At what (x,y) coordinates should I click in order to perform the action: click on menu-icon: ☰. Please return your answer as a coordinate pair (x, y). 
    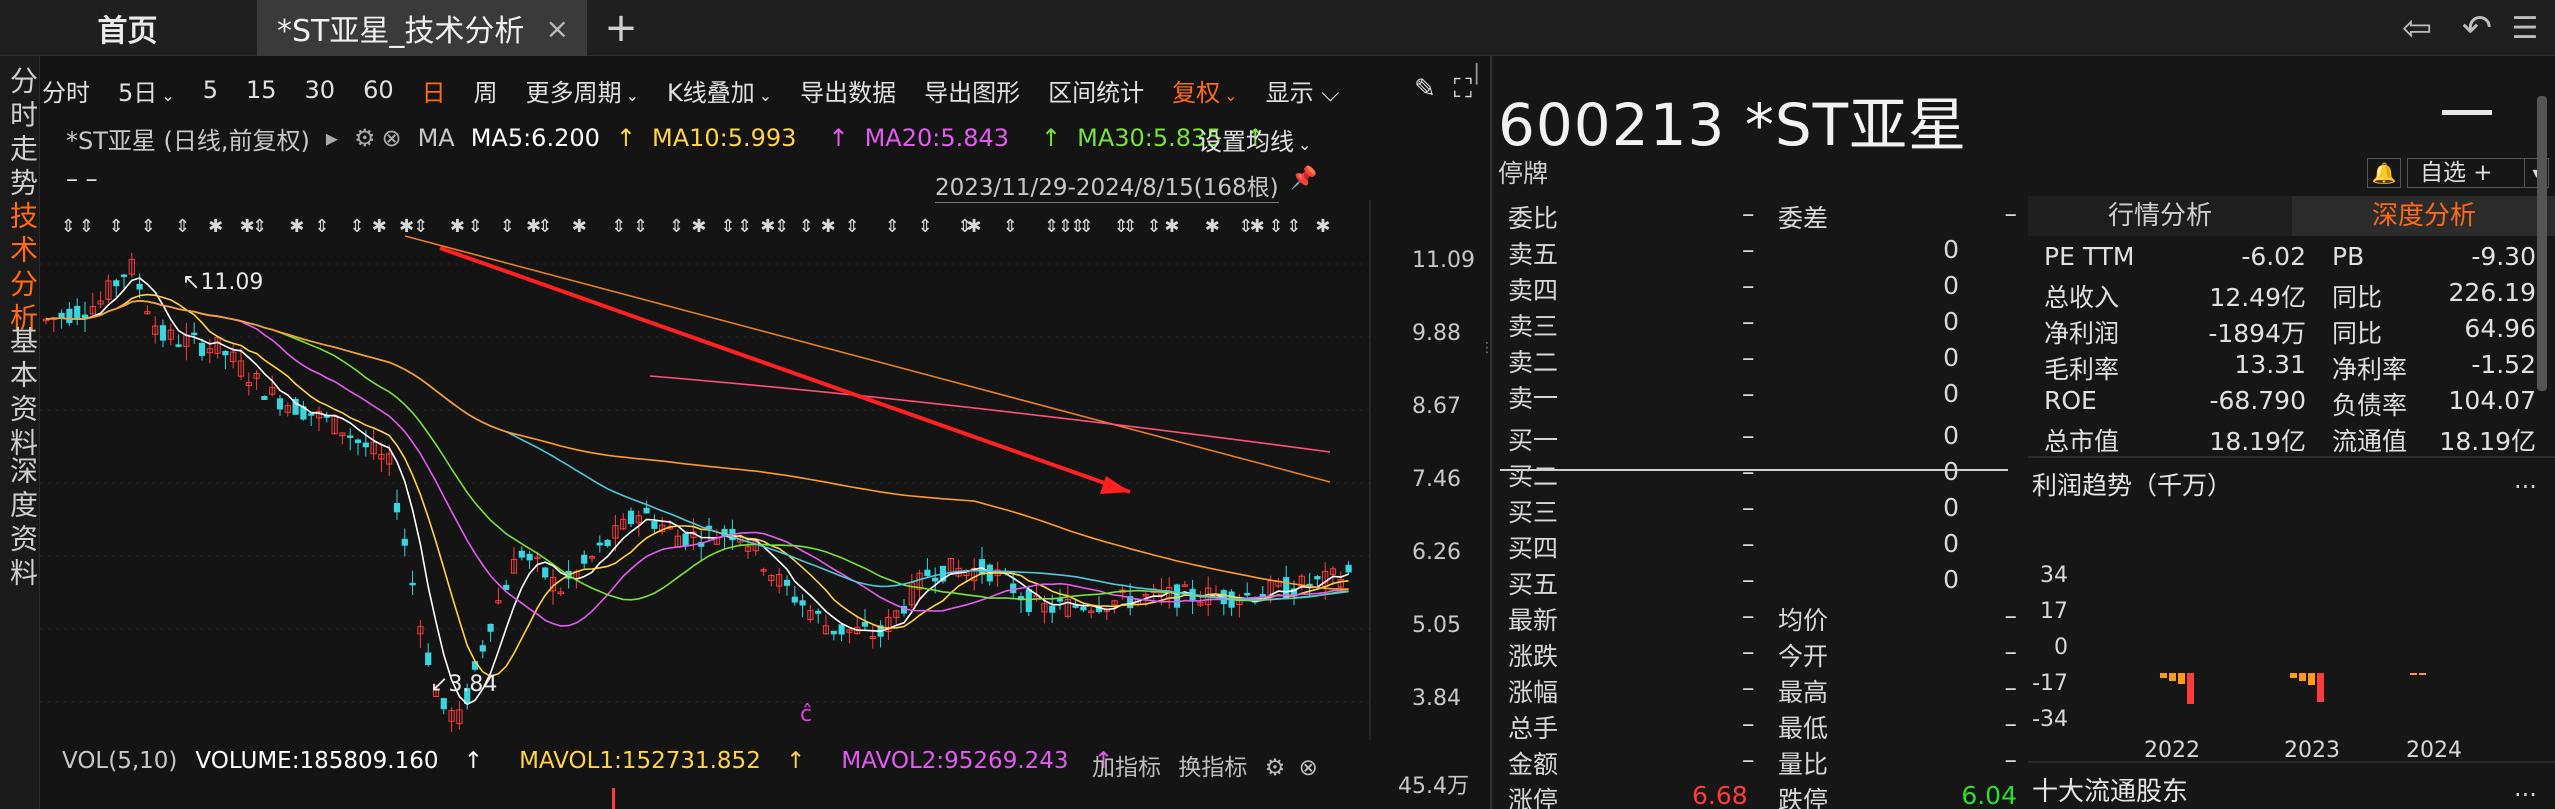
    Looking at the image, I should click on (2525, 28).